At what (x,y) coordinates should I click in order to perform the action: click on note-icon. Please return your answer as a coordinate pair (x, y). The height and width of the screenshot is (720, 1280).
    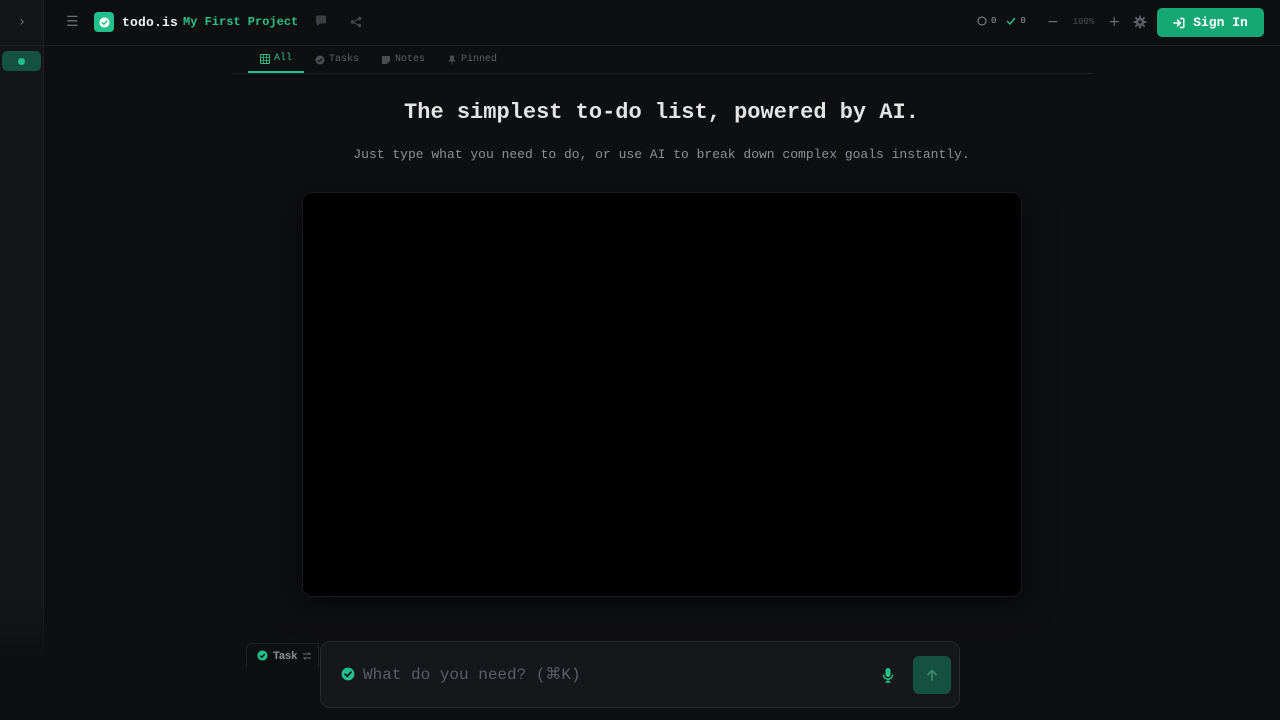
    Looking at the image, I should click on (386, 60).